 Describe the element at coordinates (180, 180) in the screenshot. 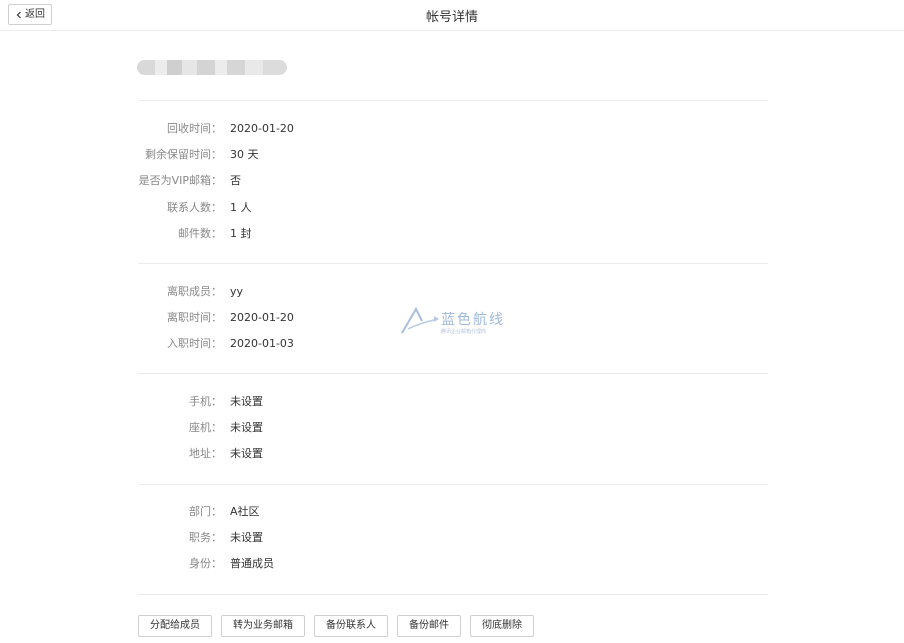

I see `field-label: 是否为VIP邮箱：` at that location.